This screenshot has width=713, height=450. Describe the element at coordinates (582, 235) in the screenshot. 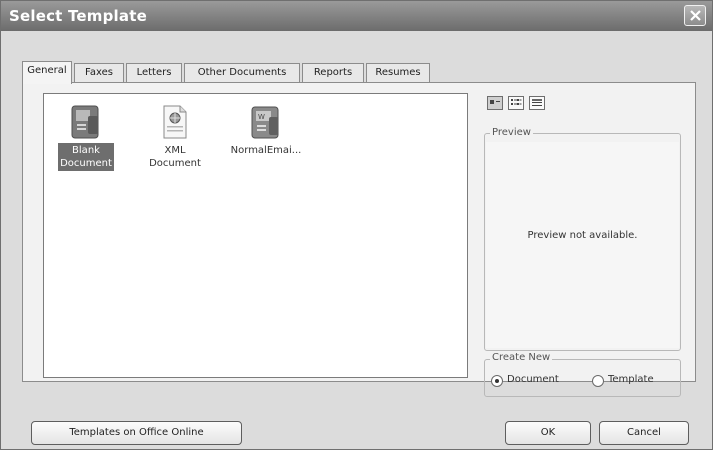

I see `preview-message: Preview not available.` at that location.